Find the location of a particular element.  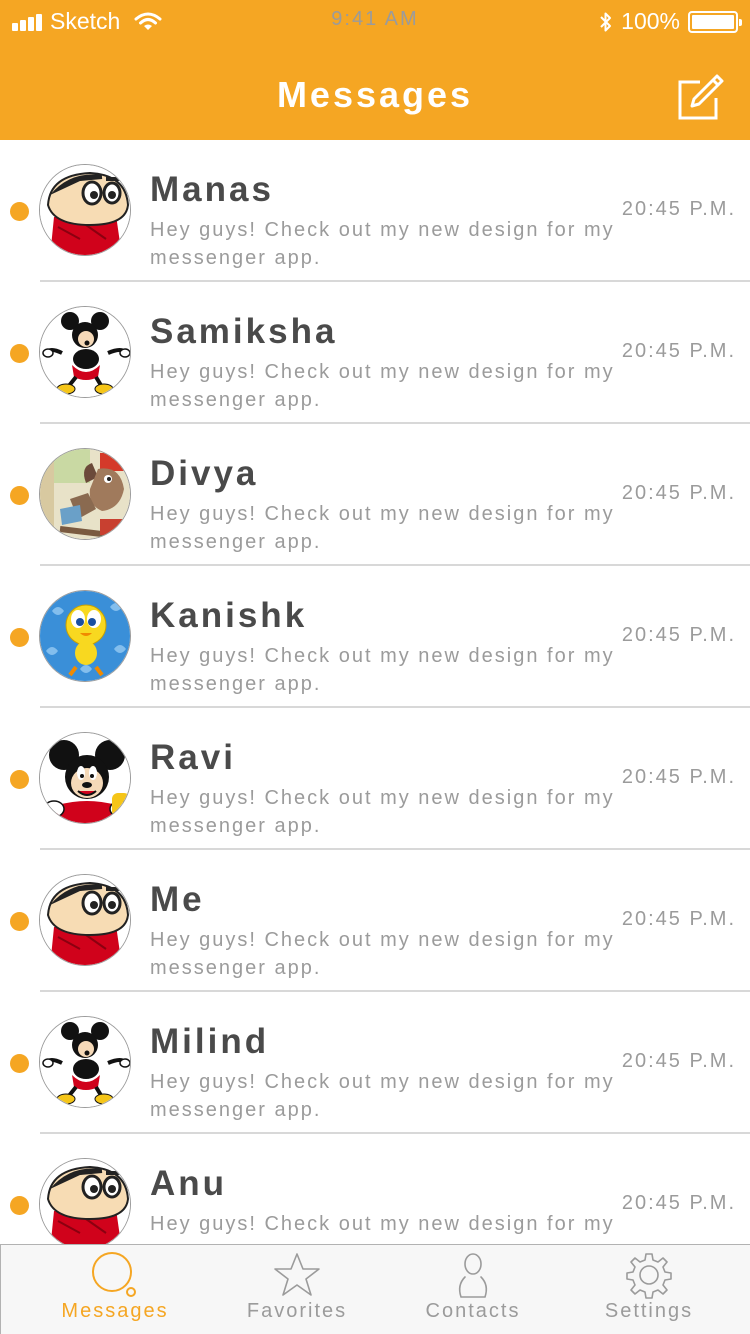

mickey-face-avatar is located at coordinates (85, 778).